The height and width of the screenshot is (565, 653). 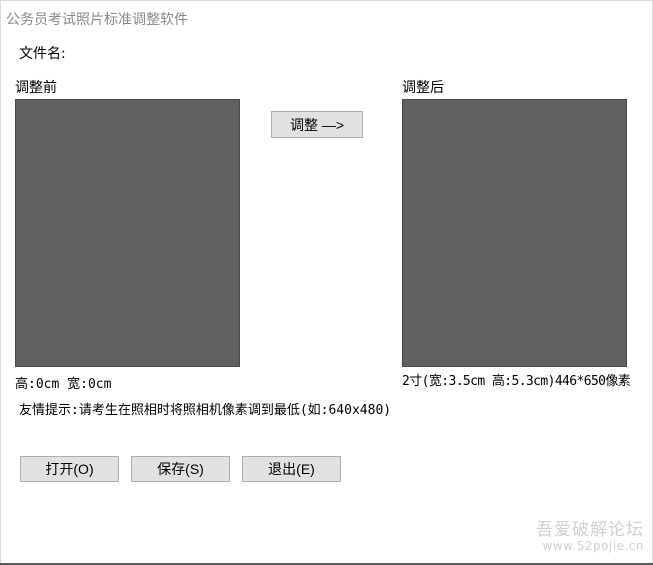 What do you see at coordinates (69, 469) in the screenshot?
I see `open-button: 打开(O)` at bounding box center [69, 469].